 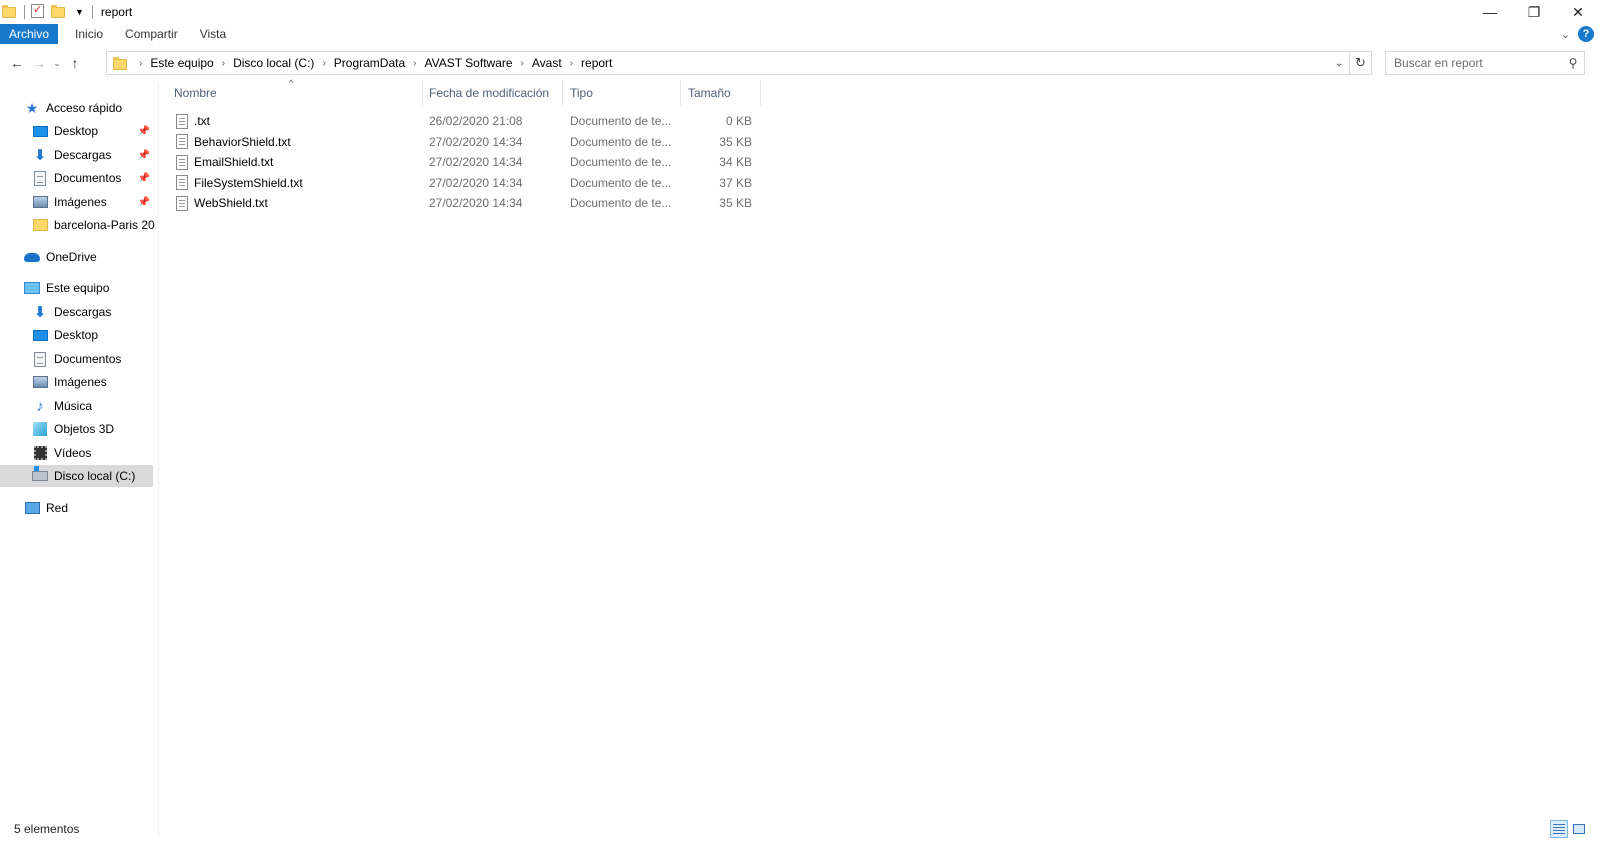 I want to click on breadcrumb-report: report, so click(x=596, y=63).